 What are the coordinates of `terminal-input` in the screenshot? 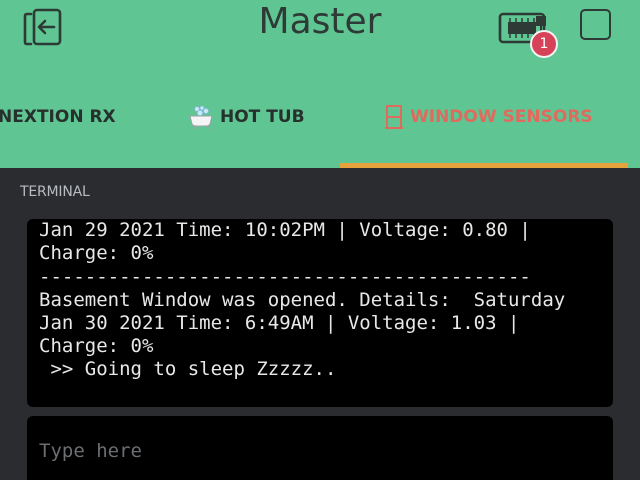 It's located at (319, 451).